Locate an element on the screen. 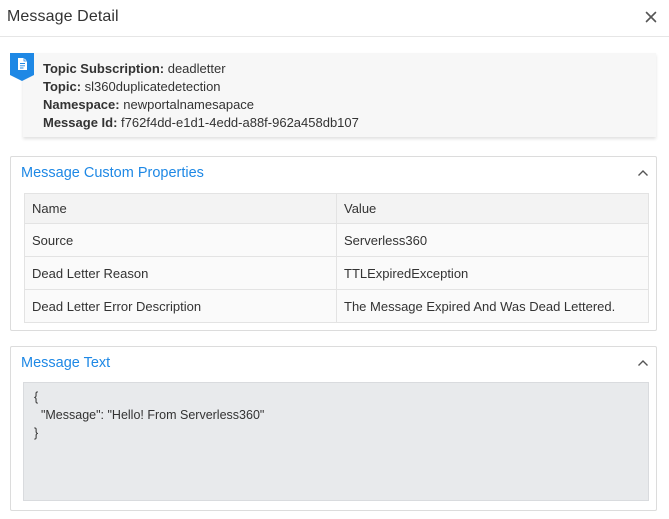 The height and width of the screenshot is (519, 669). code-line: "Message": "Hello! From Serverless360" is located at coordinates (149, 415).